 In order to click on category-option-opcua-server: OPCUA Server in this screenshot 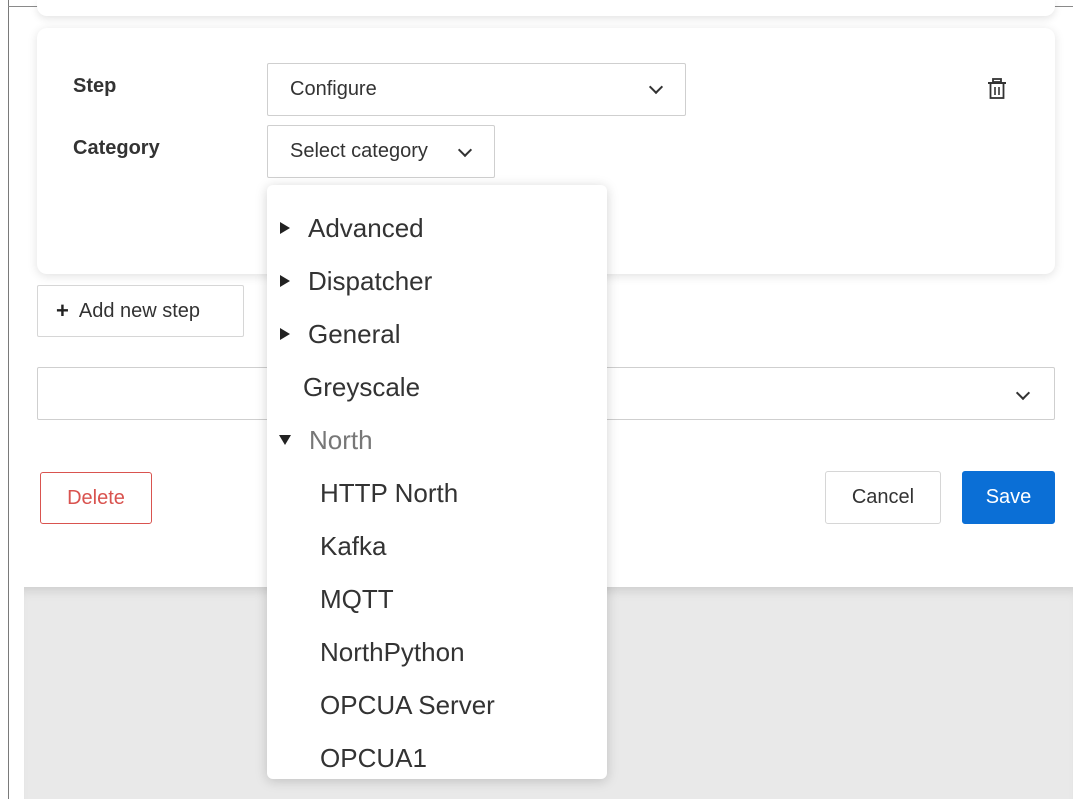, I will do `click(381, 705)`.